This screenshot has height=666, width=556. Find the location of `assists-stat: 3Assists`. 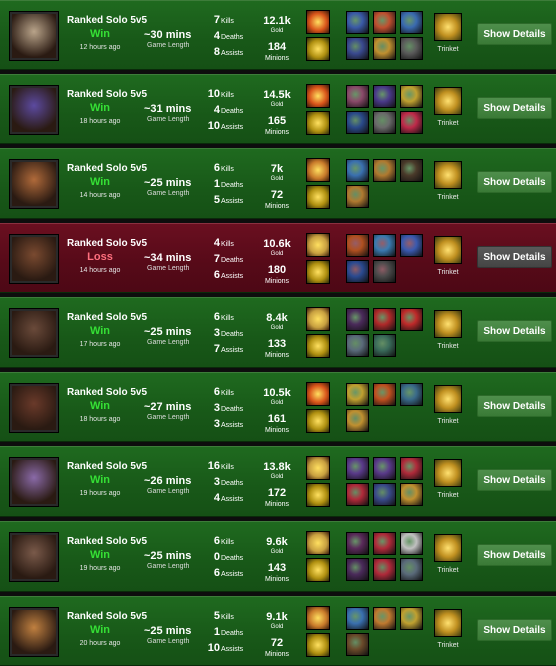

assists-stat: 3Assists is located at coordinates (223, 424).